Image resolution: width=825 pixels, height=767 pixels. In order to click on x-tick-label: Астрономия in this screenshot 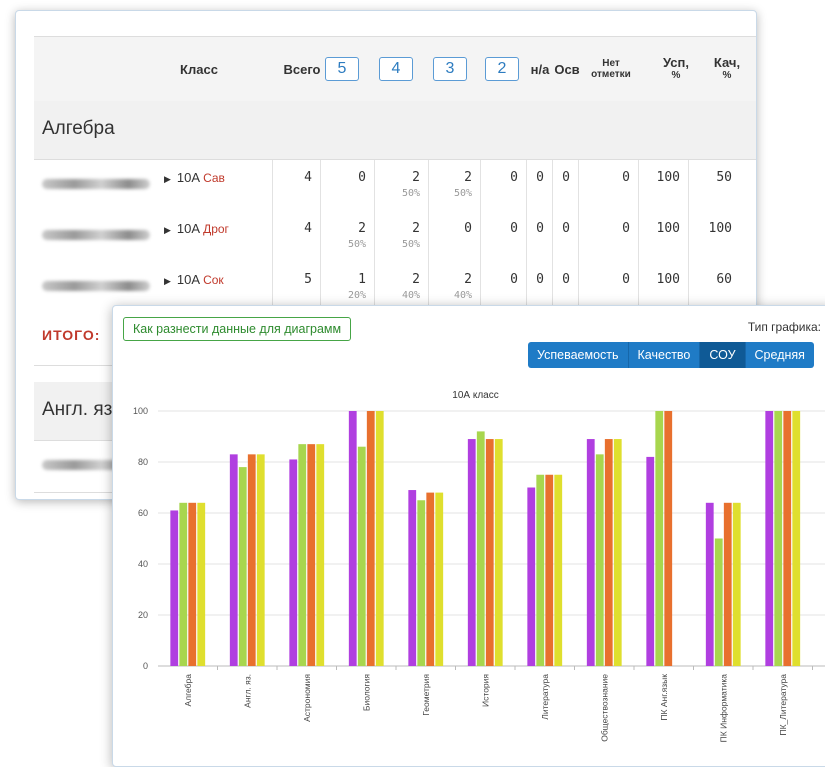, I will do `click(307, 698)`.